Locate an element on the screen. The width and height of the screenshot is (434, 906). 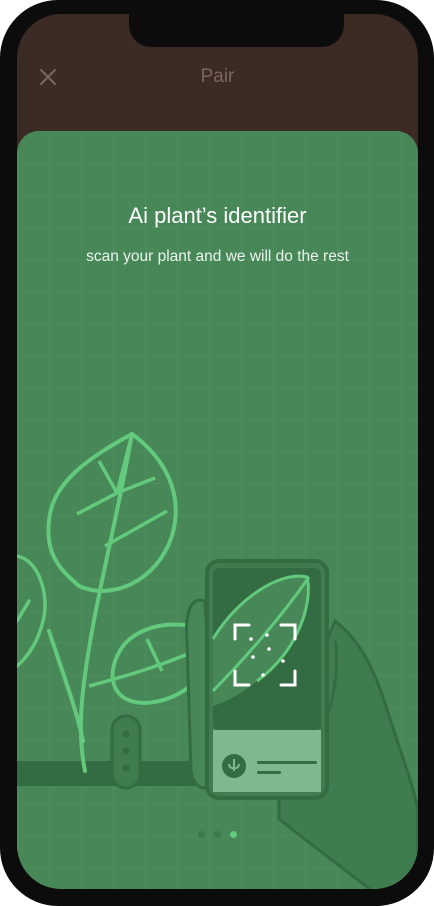
top-nav-bar: Pair is located at coordinates (217, 81).